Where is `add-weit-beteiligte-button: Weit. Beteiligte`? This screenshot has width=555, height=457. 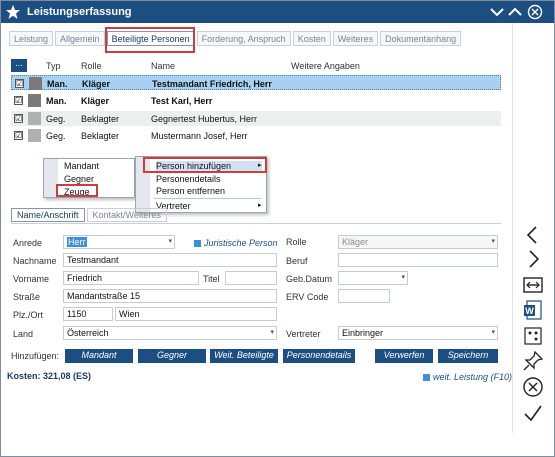 add-weit-beteiligte-button: Weit. Beteiligte is located at coordinates (244, 356).